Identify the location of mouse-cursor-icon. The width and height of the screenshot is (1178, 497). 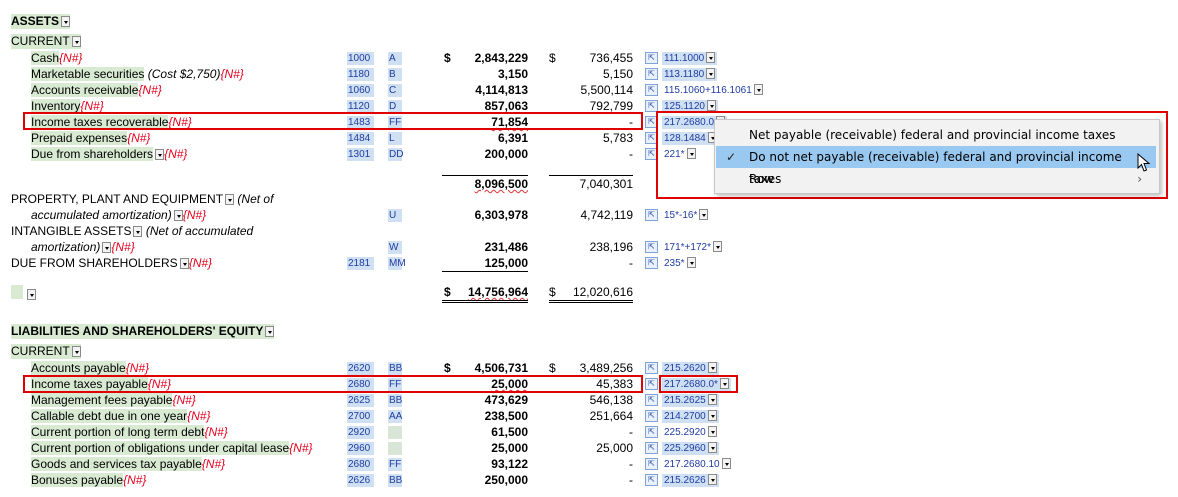
(1144, 162).